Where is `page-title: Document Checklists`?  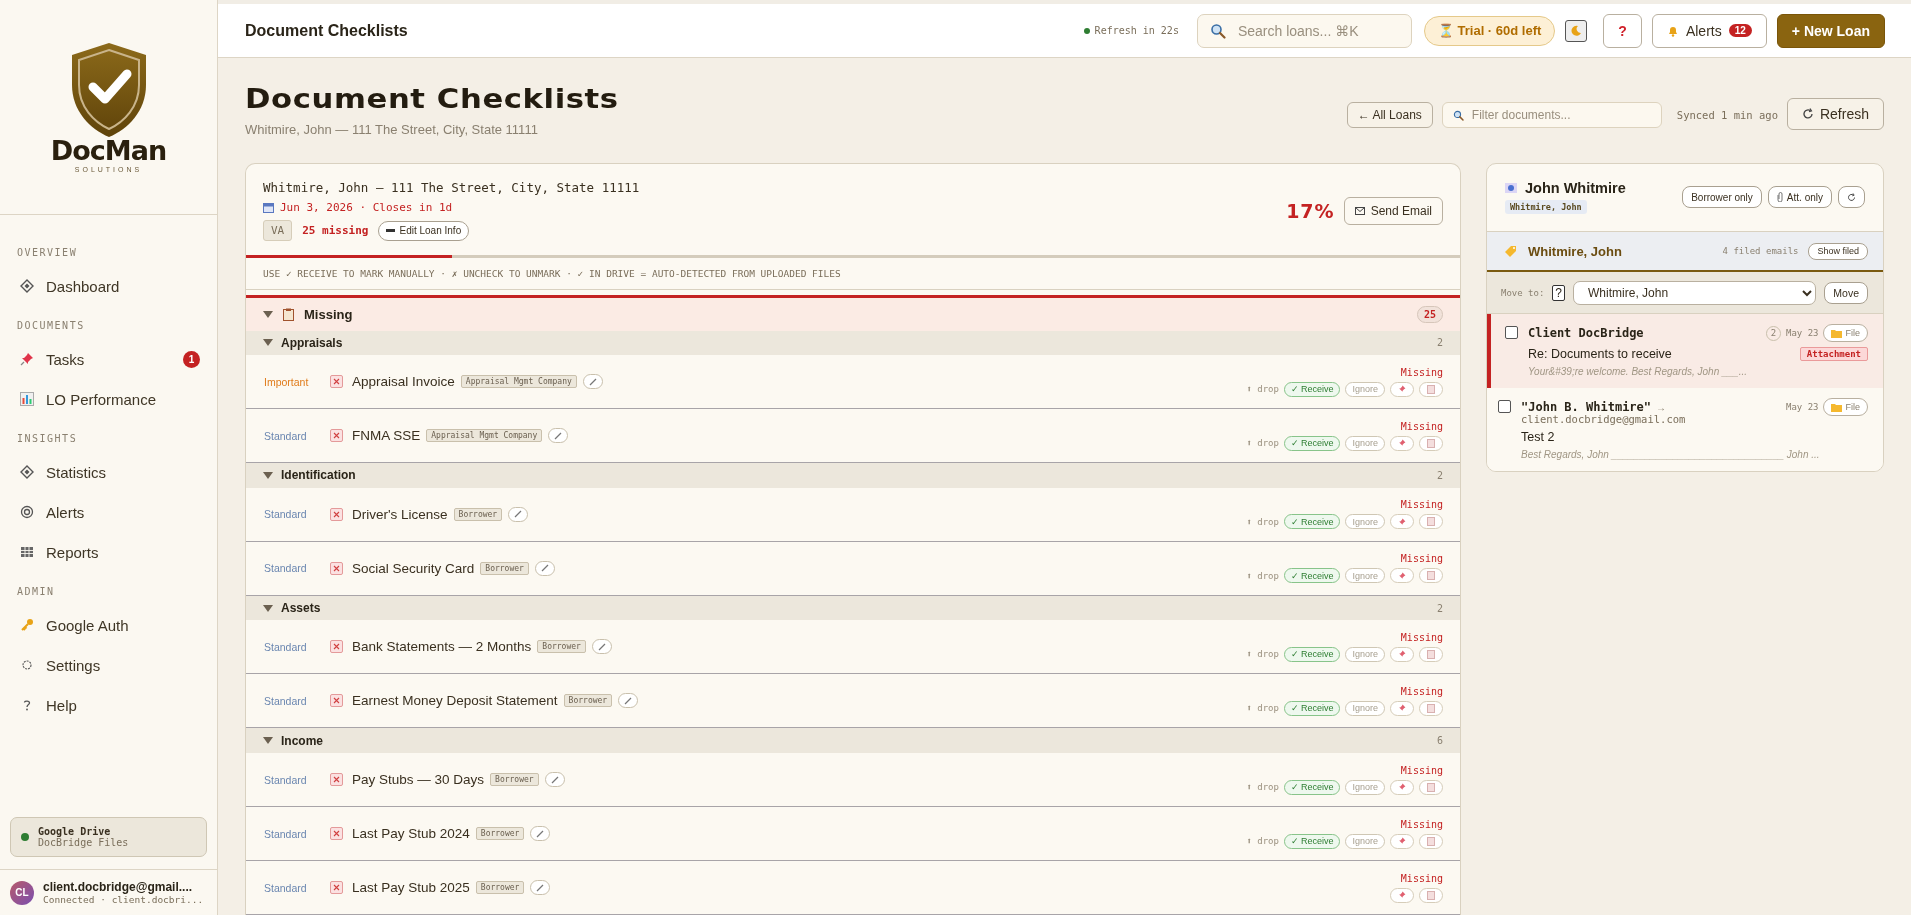
page-title: Document Checklists is located at coordinates (327, 30).